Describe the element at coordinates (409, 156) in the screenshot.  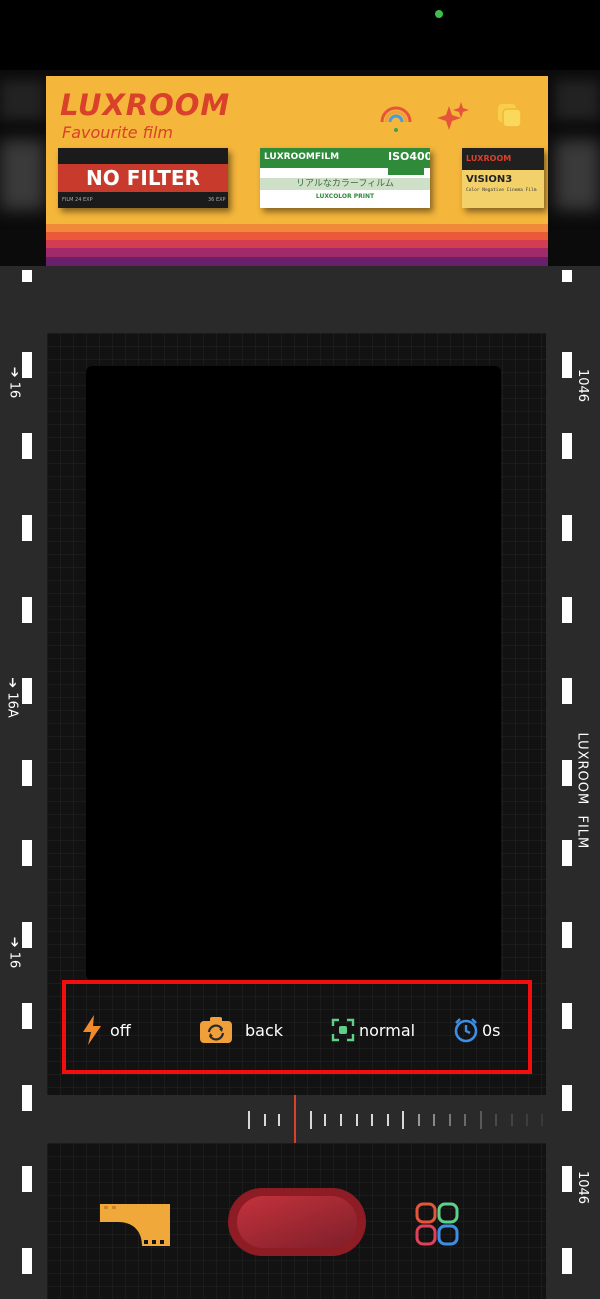
I see `iso-value: ISO400` at that location.